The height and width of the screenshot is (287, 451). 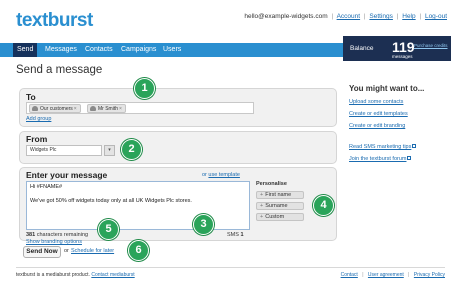 What do you see at coordinates (403, 47) in the screenshot?
I see `balance-value: 119` at bounding box center [403, 47].